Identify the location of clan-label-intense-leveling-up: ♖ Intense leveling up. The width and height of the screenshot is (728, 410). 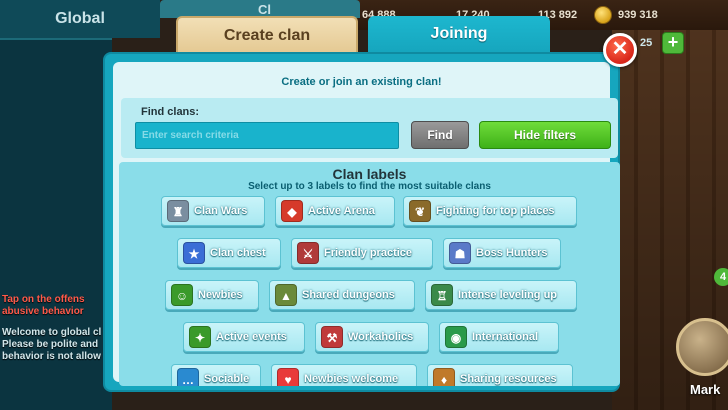
(501, 295).